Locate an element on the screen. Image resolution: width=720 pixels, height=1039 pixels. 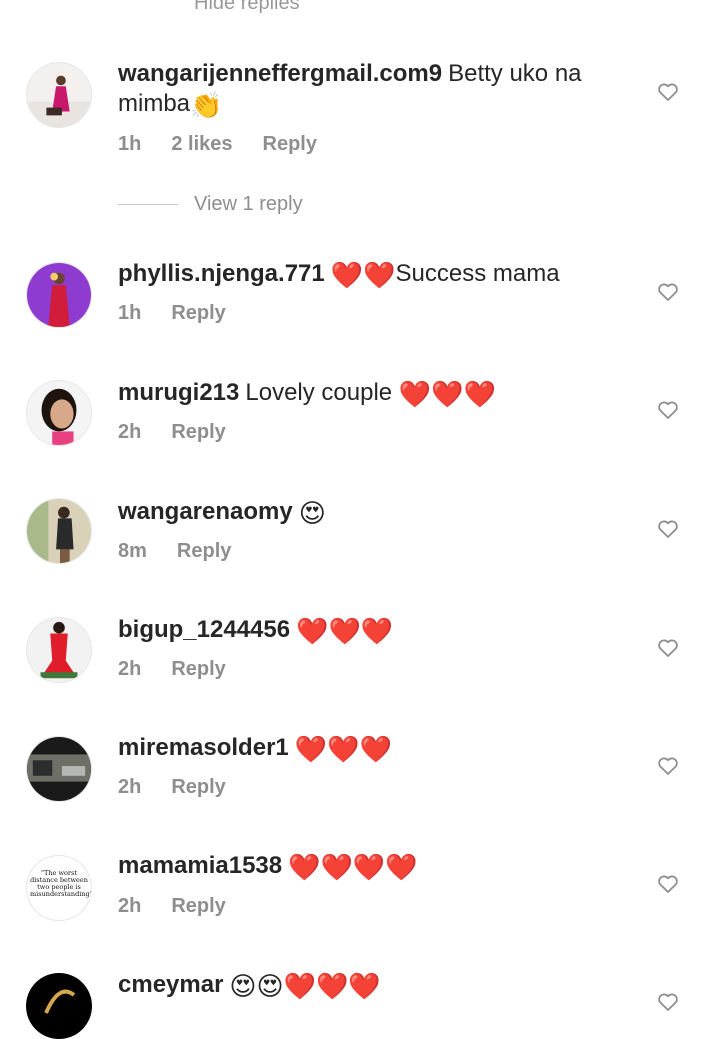
view-replies-link: View 1 reply is located at coordinates (210, 204).